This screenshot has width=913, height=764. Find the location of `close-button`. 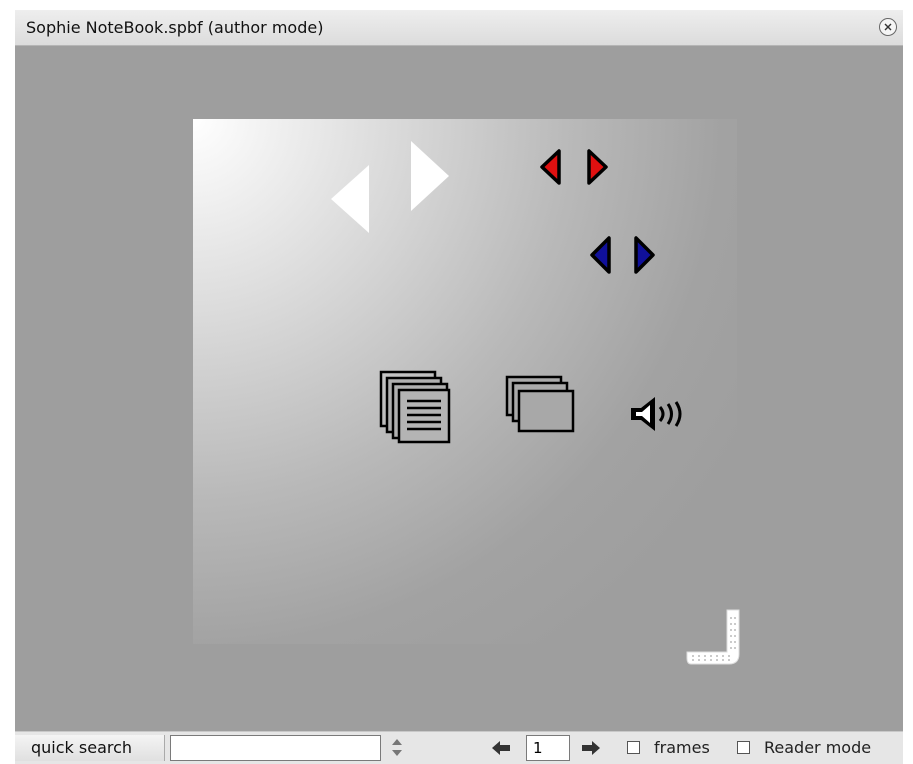

close-button is located at coordinates (888, 27).